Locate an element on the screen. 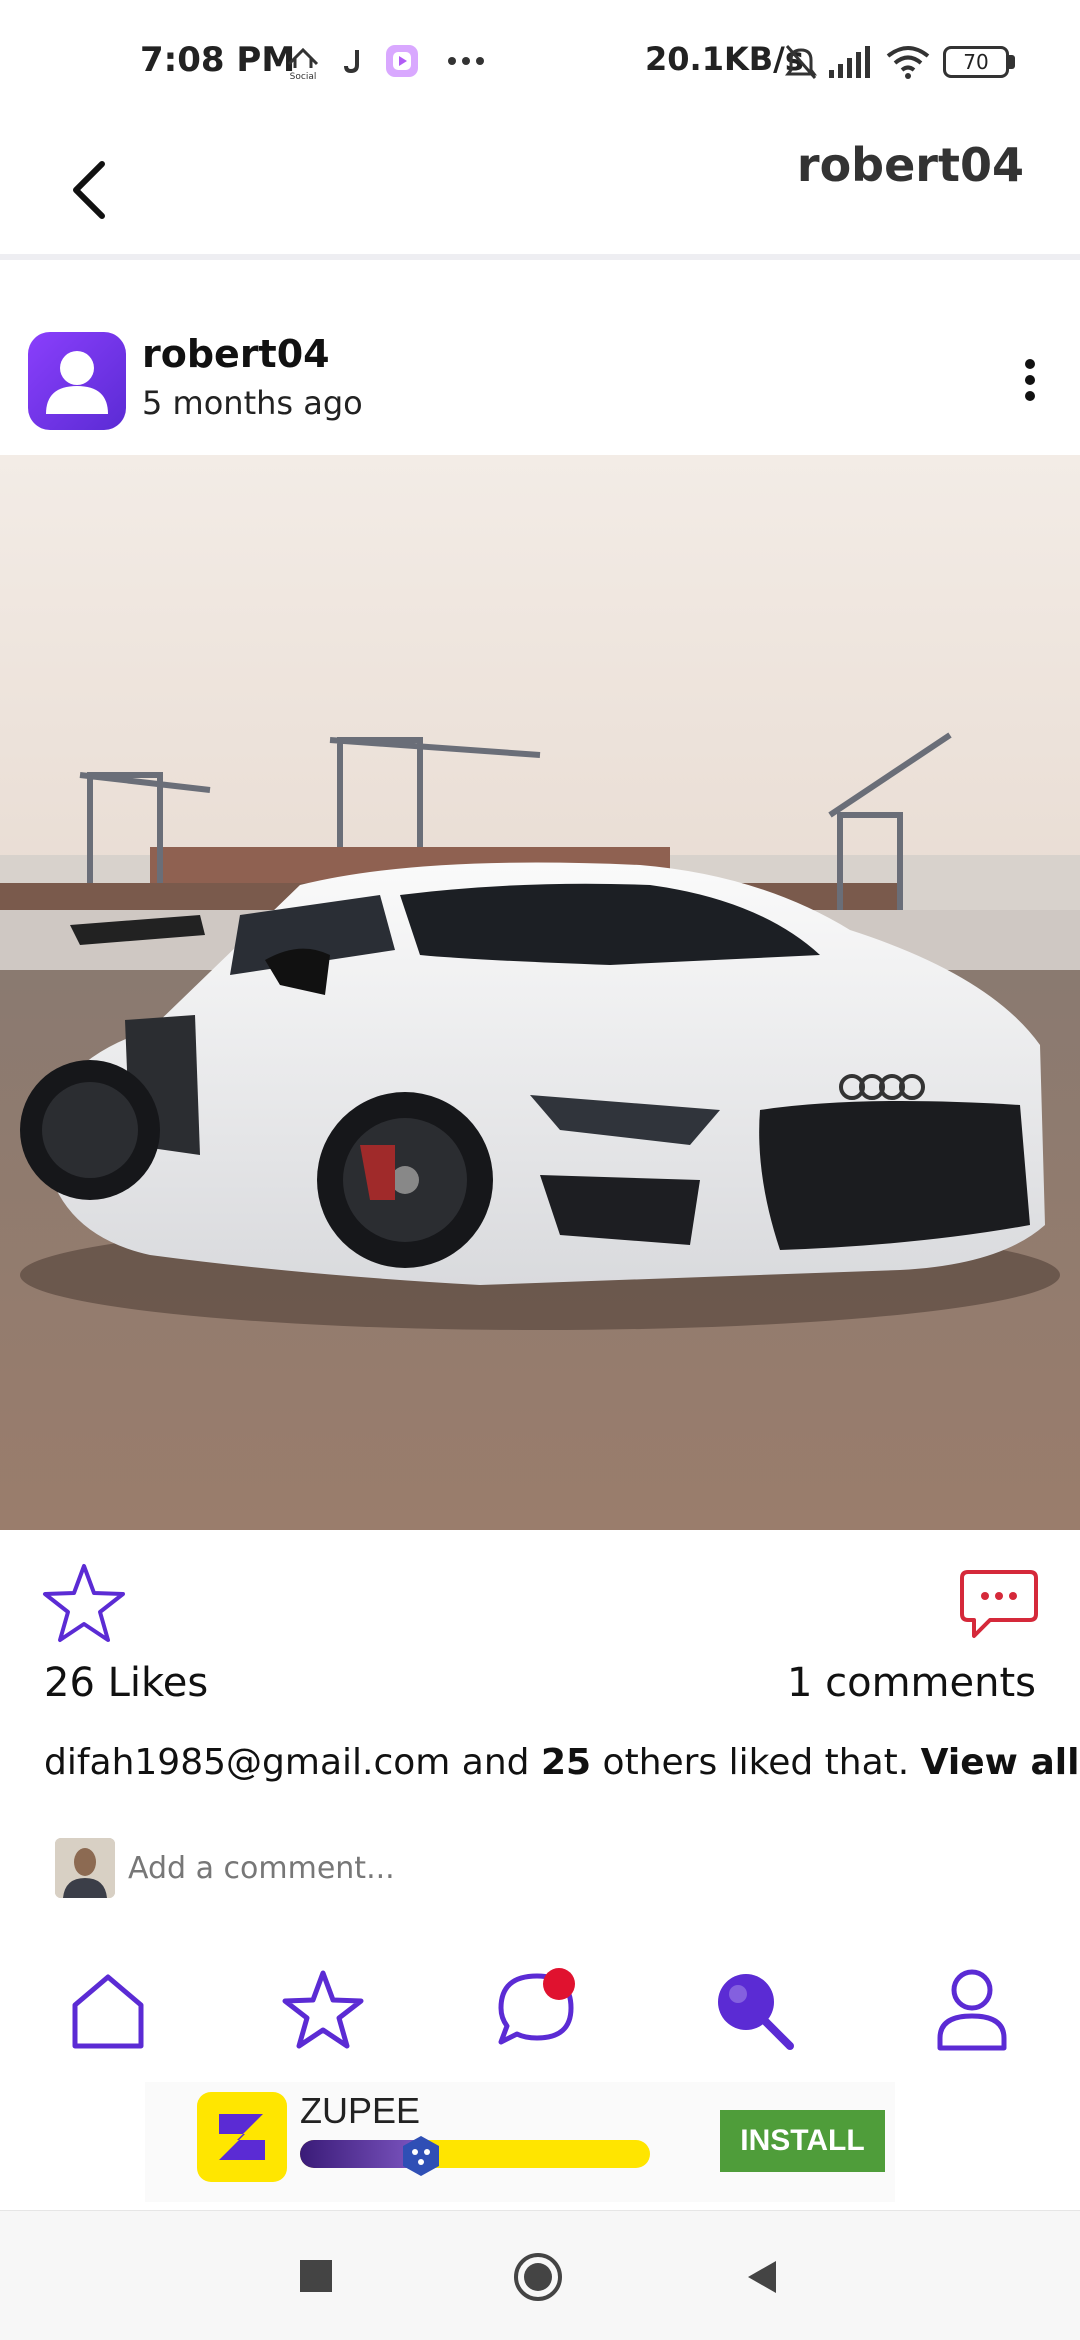 Image resolution: width=1080 pixels, height=2340 pixels. bottom-nav is located at coordinates (540, 2015).